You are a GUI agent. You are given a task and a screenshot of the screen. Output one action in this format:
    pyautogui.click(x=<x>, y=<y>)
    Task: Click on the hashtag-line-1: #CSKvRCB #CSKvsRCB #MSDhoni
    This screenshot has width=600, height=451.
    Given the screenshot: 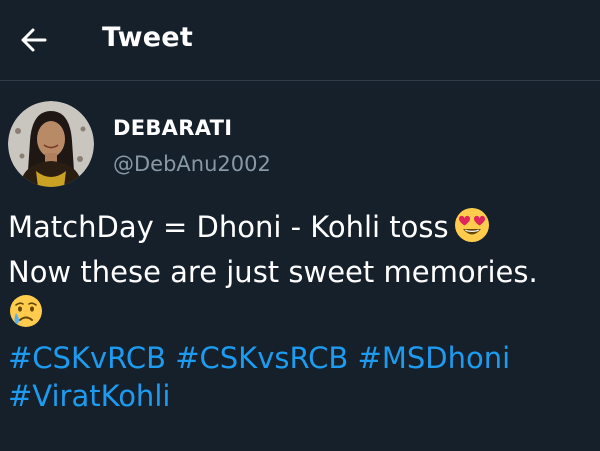 What is the action you would take?
    pyautogui.click(x=302, y=358)
    